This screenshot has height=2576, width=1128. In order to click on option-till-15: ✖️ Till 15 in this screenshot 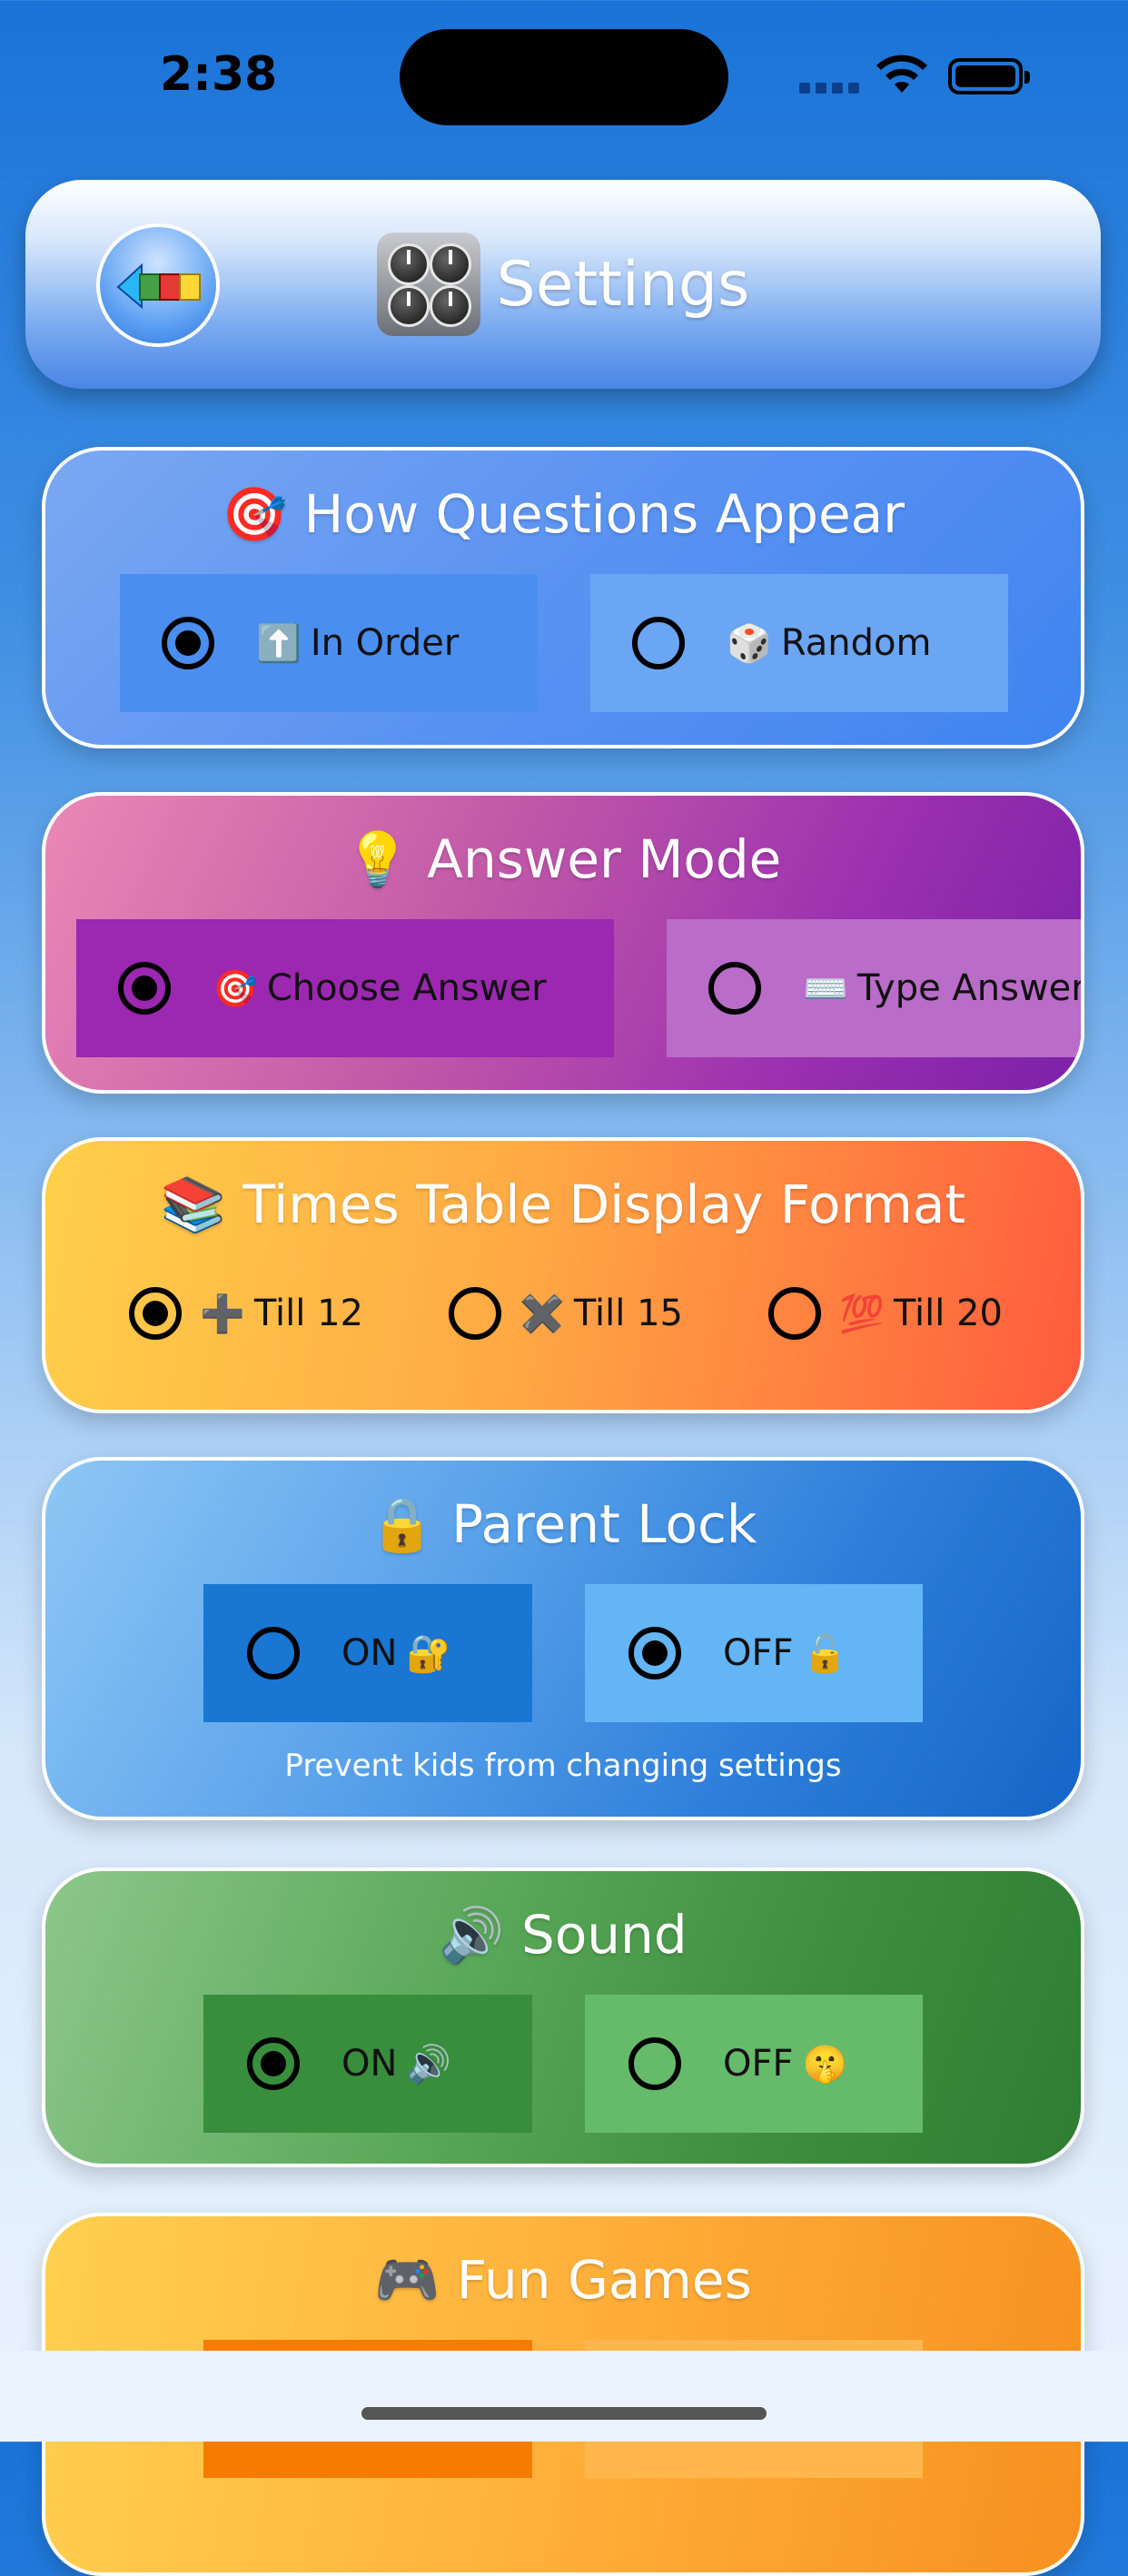, I will do `click(566, 1313)`.